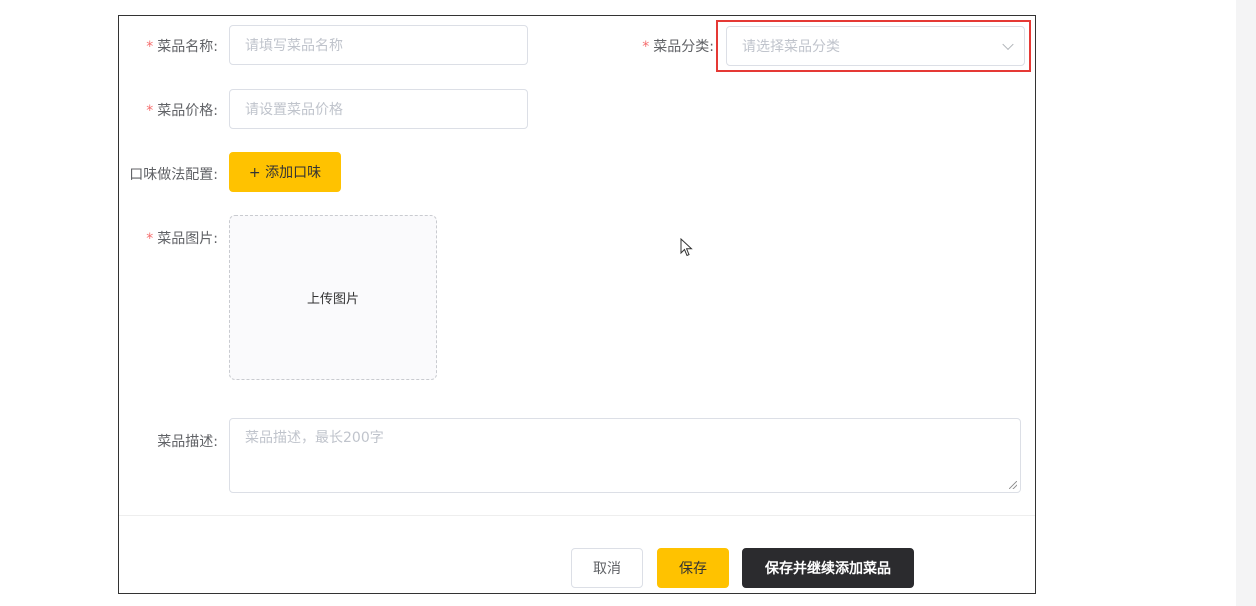  I want to click on dish-description-textarea: 菜品描述，最长200字, so click(625, 455).